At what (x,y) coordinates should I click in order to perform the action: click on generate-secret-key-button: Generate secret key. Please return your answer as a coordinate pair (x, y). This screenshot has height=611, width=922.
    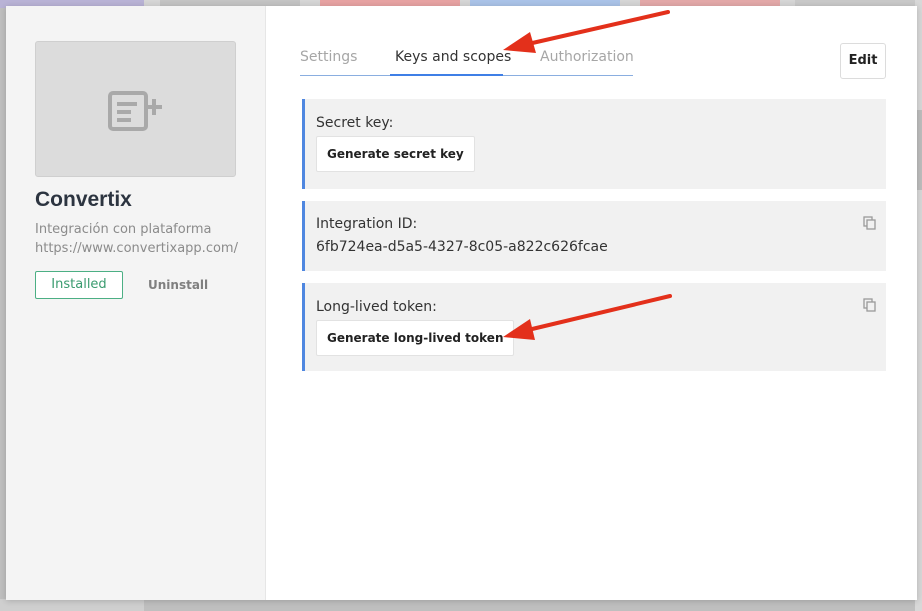
    Looking at the image, I should click on (395, 154).